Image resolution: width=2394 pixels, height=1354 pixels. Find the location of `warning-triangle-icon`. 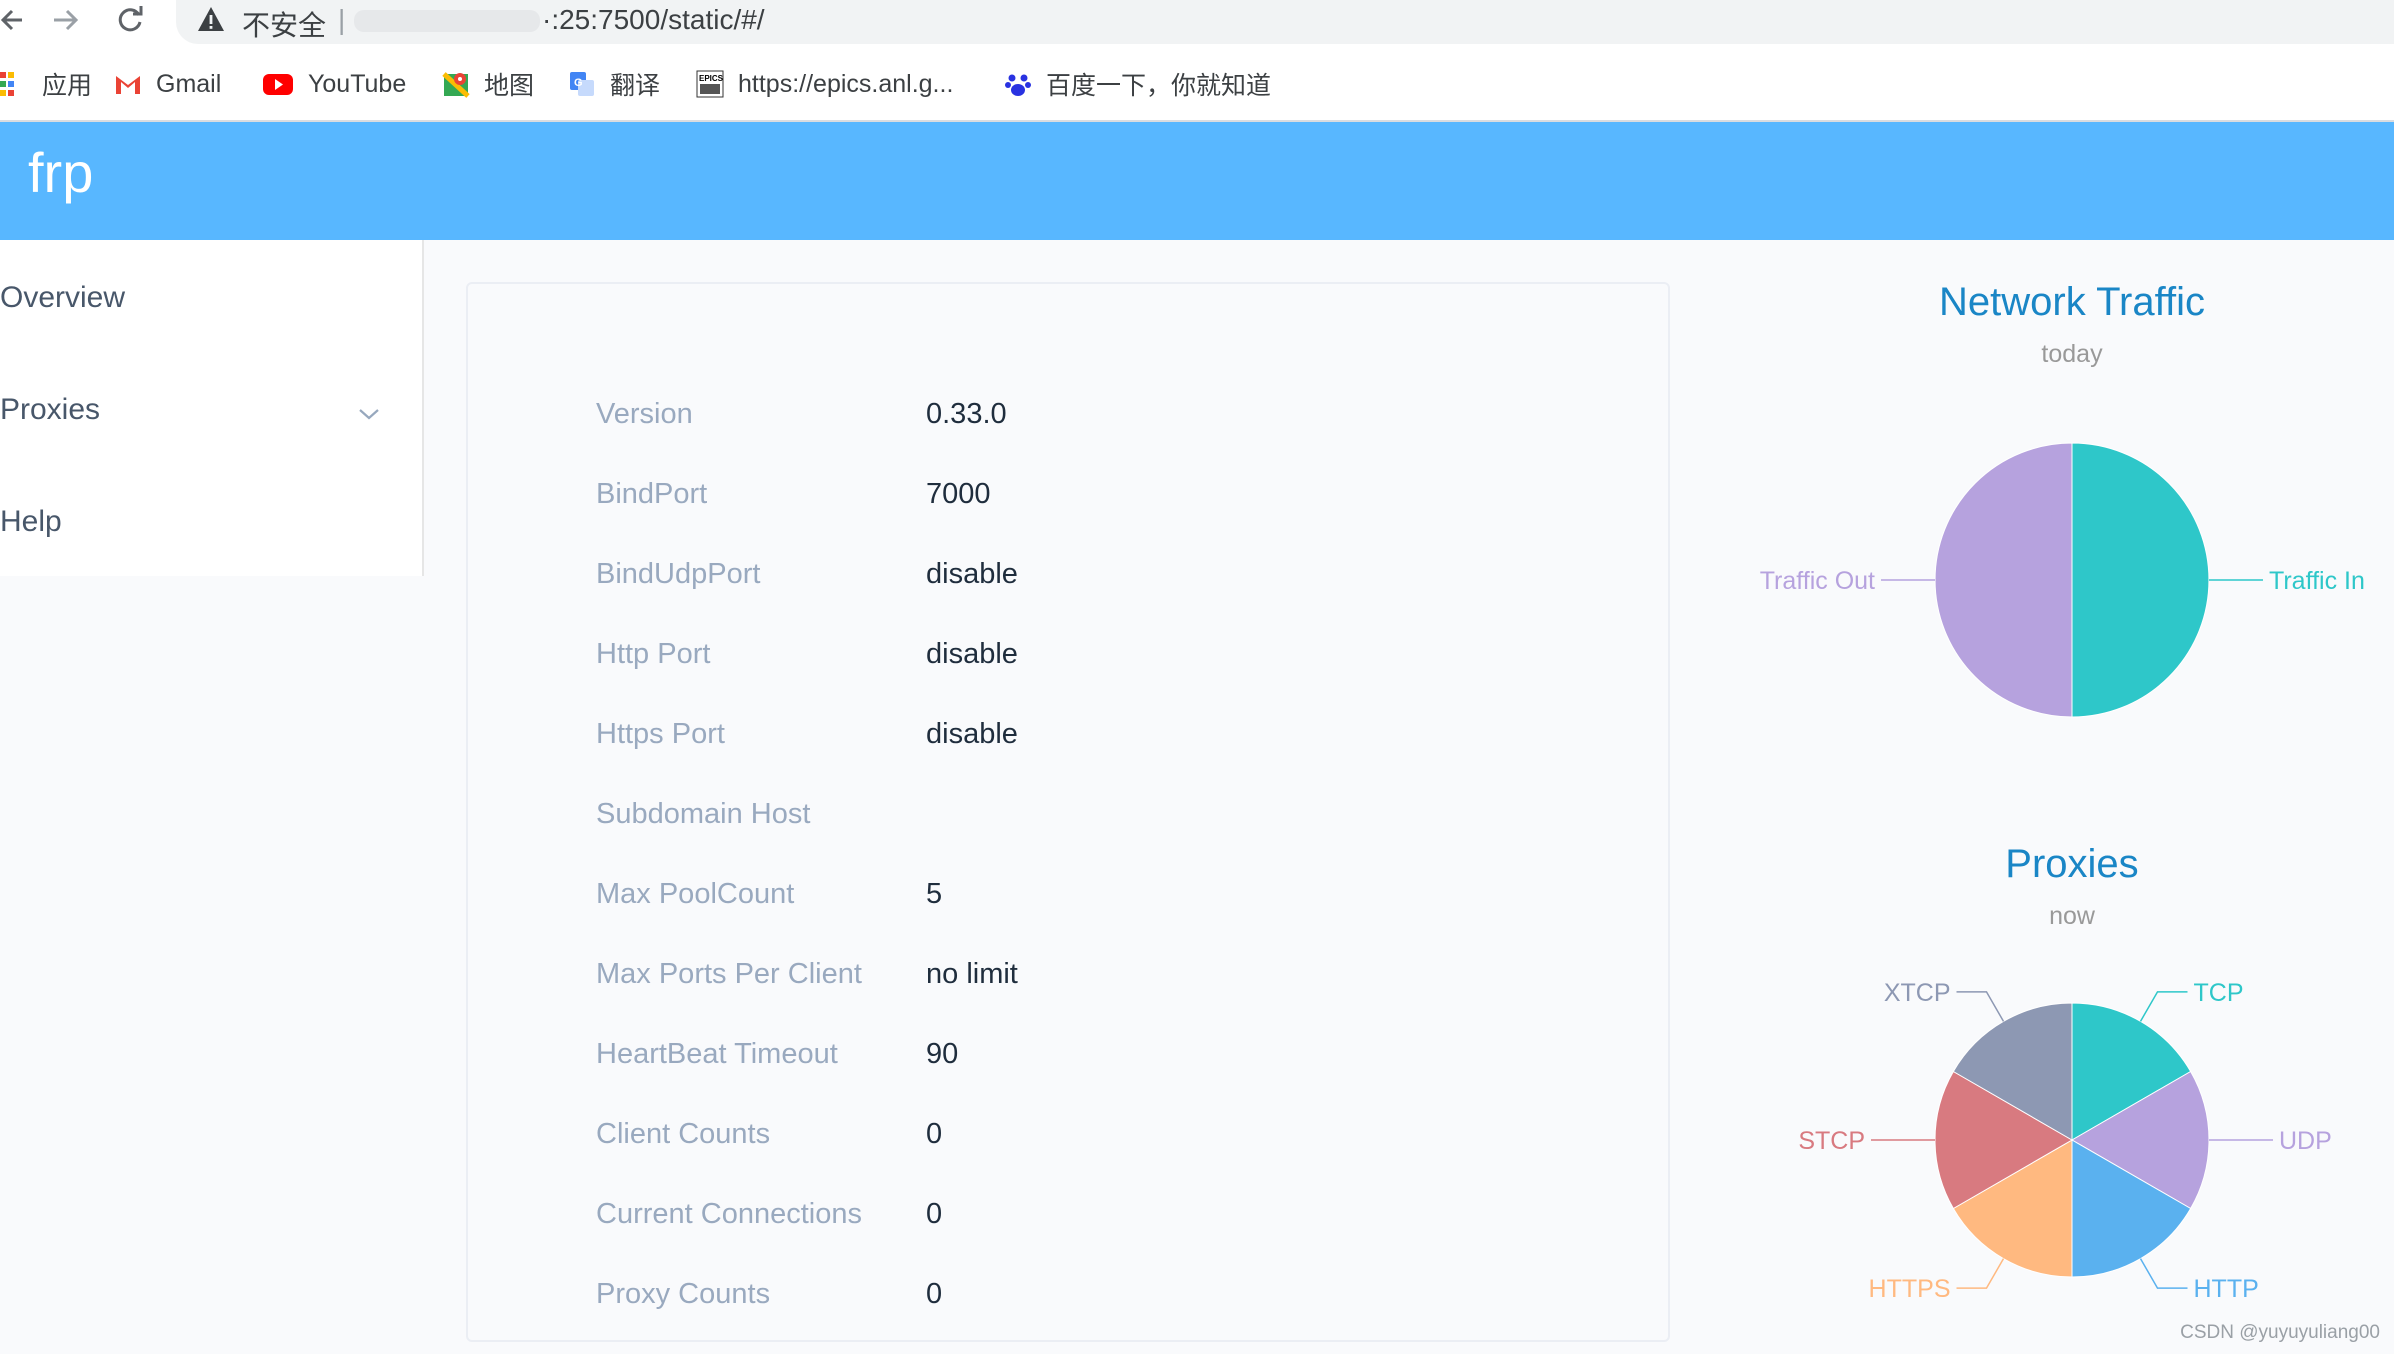

warning-triangle-icon is located at coordinates (211, 21).